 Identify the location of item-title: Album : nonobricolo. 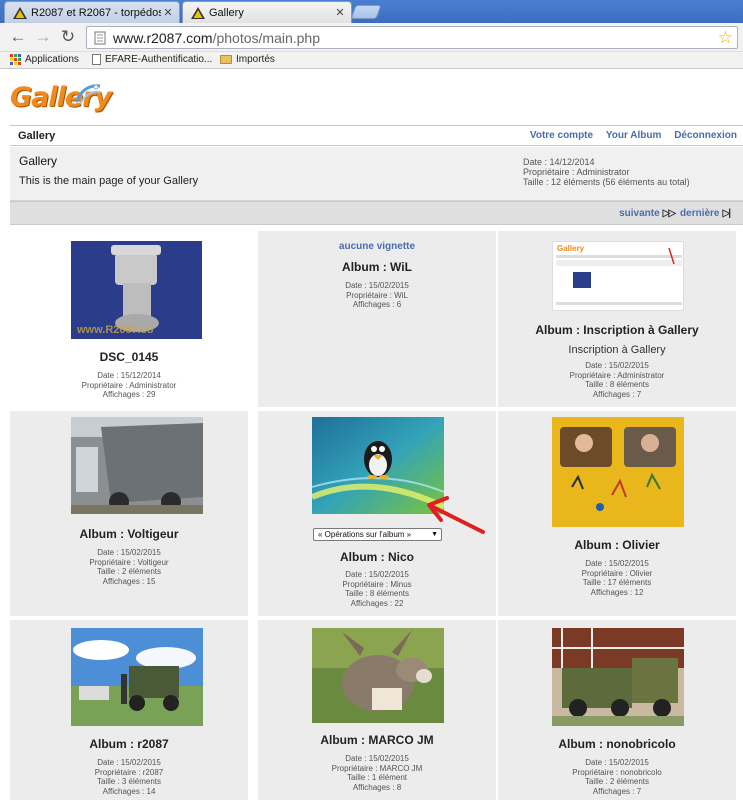
(617, 744).